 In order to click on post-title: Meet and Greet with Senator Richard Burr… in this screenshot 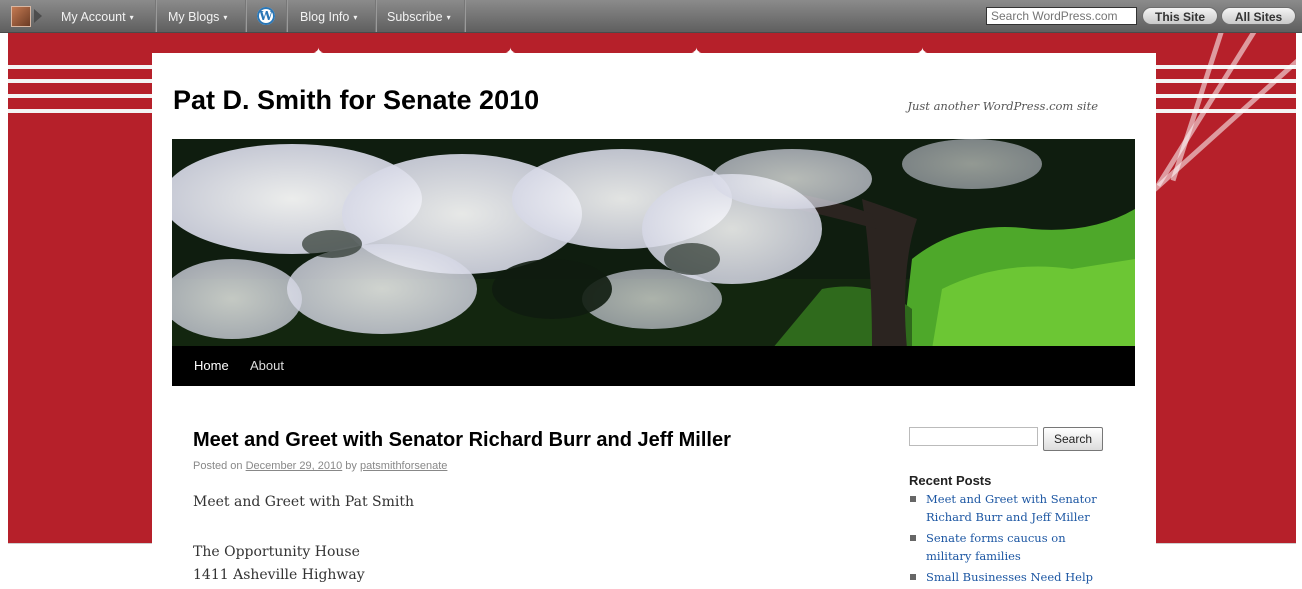, I will do `click(462, 440)`.